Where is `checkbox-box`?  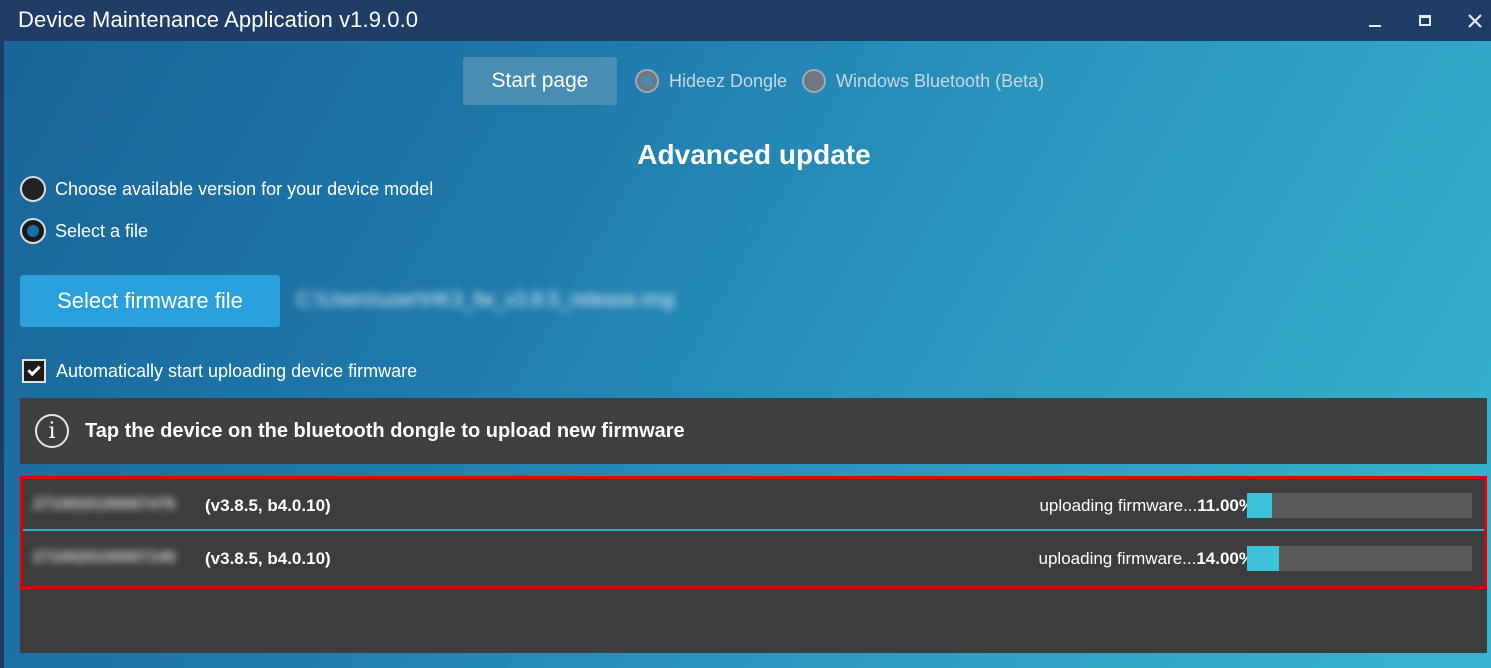
checkbox-box is located at coordinates (34, 371).